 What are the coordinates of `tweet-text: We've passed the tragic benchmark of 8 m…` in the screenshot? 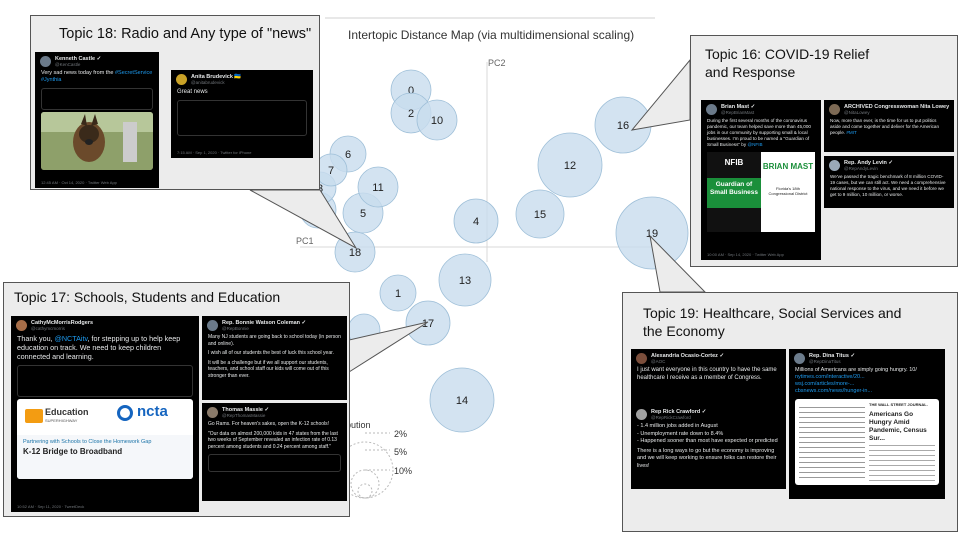 It's located at (888, 185).